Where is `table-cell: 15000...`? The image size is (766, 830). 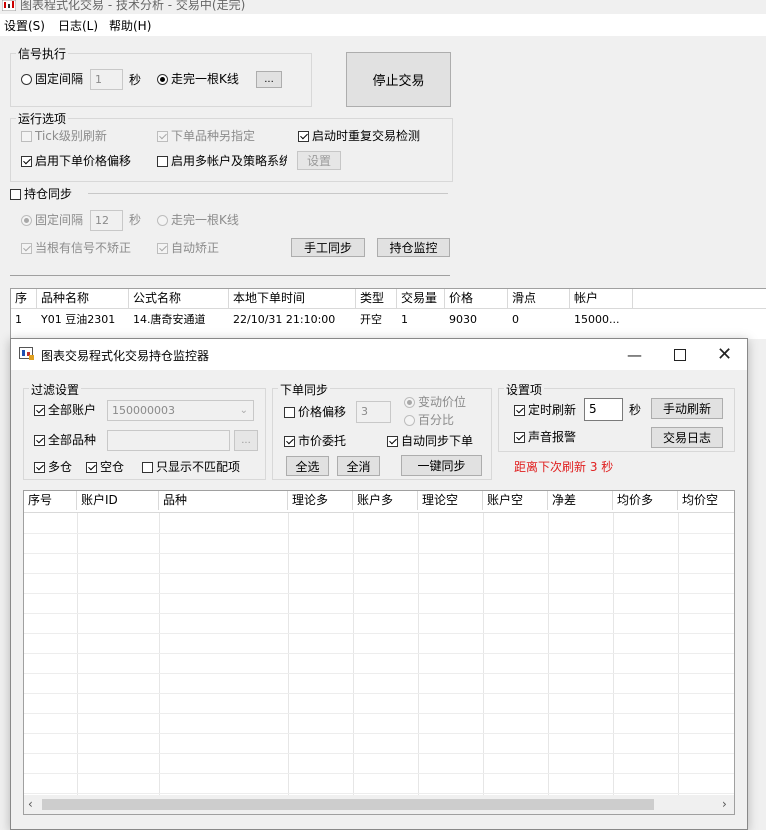 table-cell: 15000... is located at coordinates (597, 319).